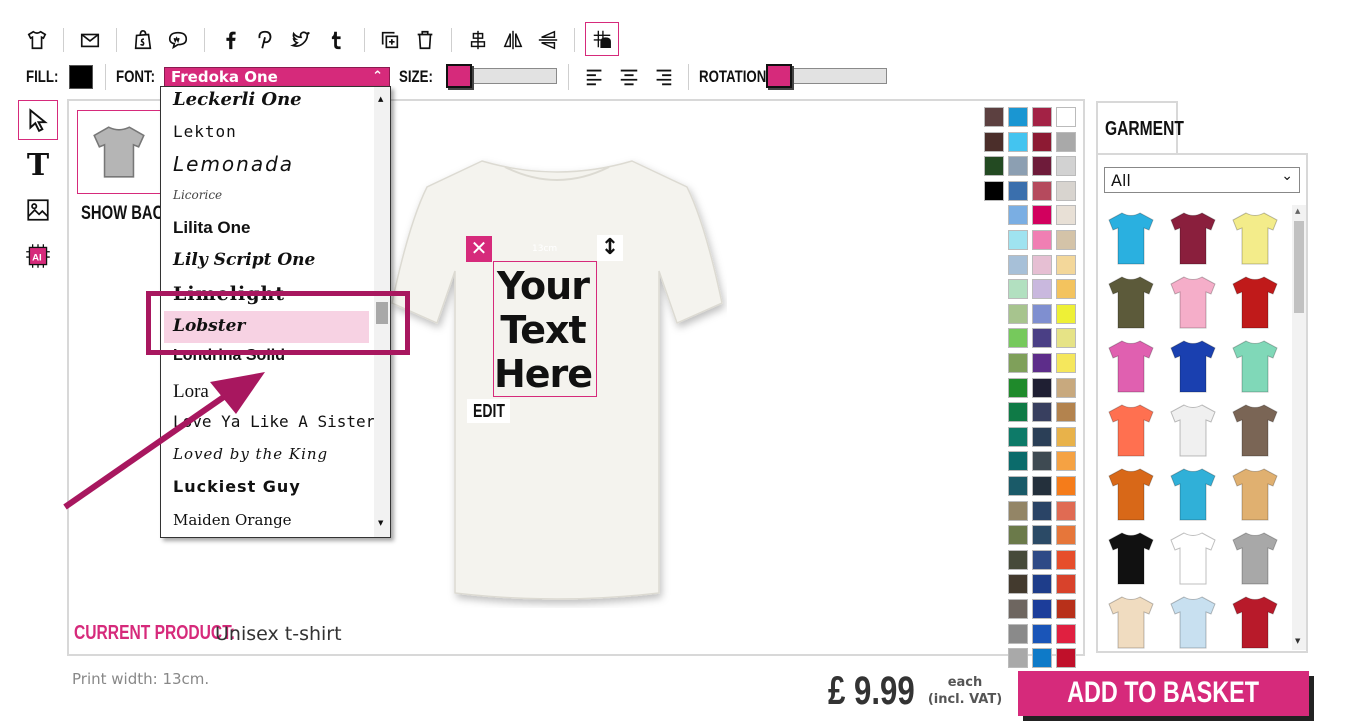 This screenshot has width=1347, height=724. Describe the element at coordinates (595, 77) in the screenshot. I see `align-left-icon` at that location.